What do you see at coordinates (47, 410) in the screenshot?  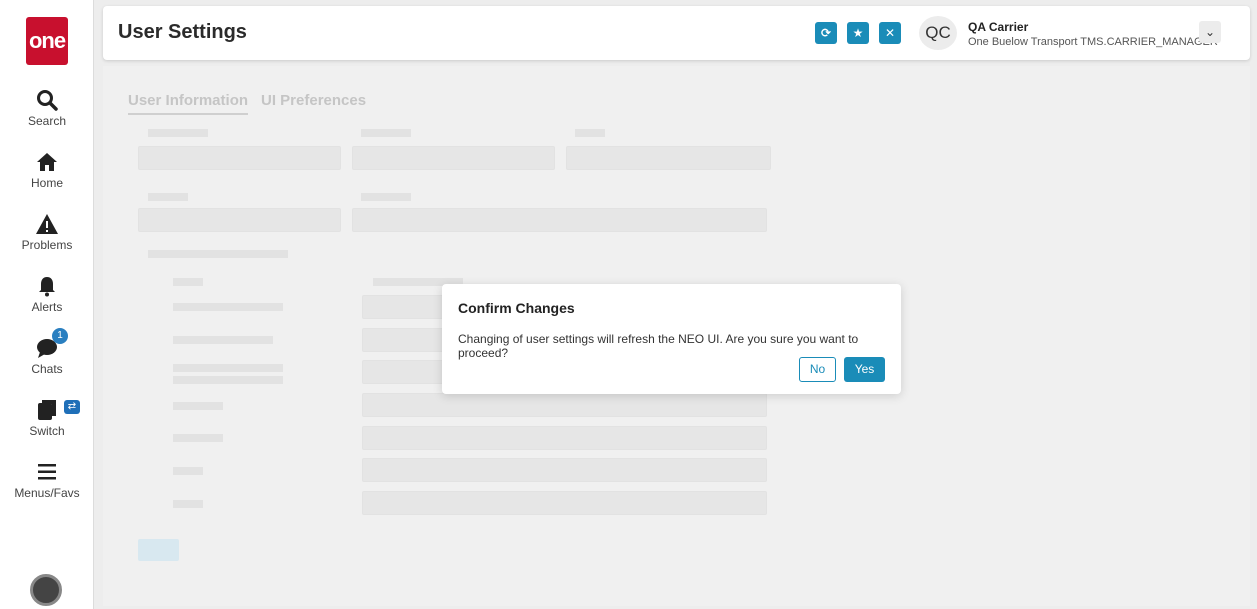 I see `switch-icon: ⇄` at bounding box center [47, 410].